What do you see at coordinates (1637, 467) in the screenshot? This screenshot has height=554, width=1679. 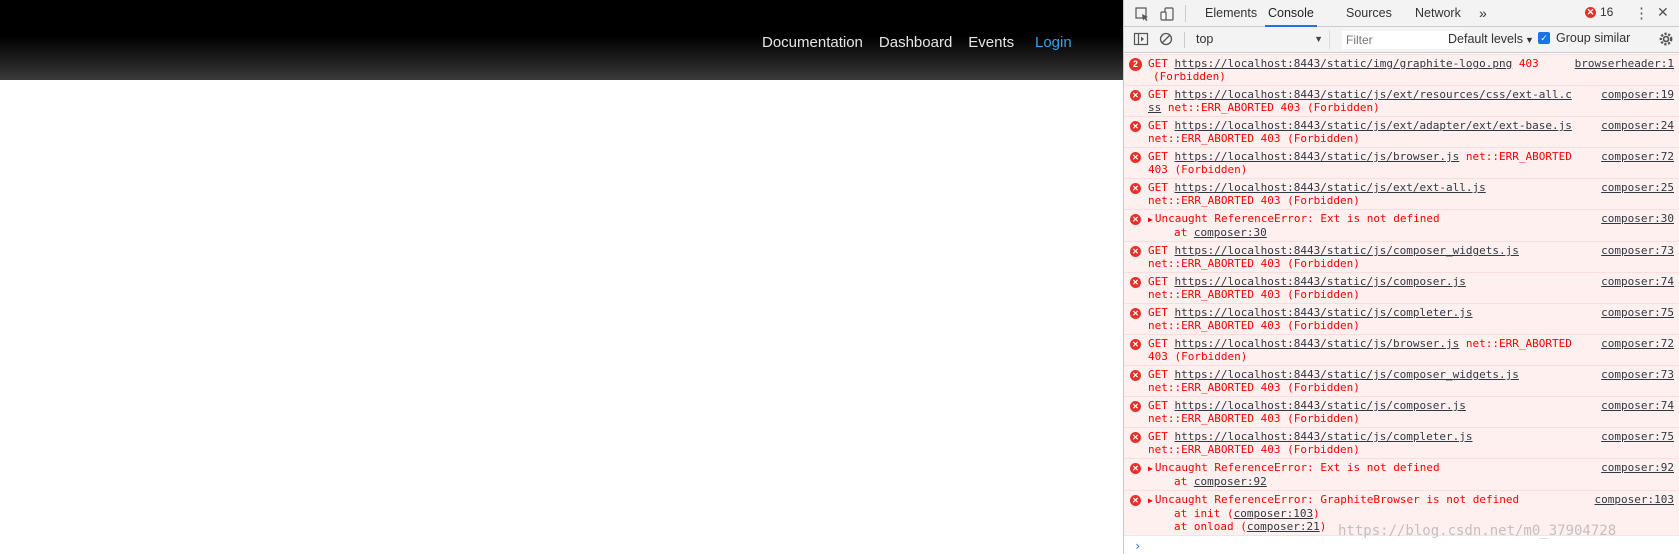 I see `source-link: composer:92` at bounding box center [1637, 467].